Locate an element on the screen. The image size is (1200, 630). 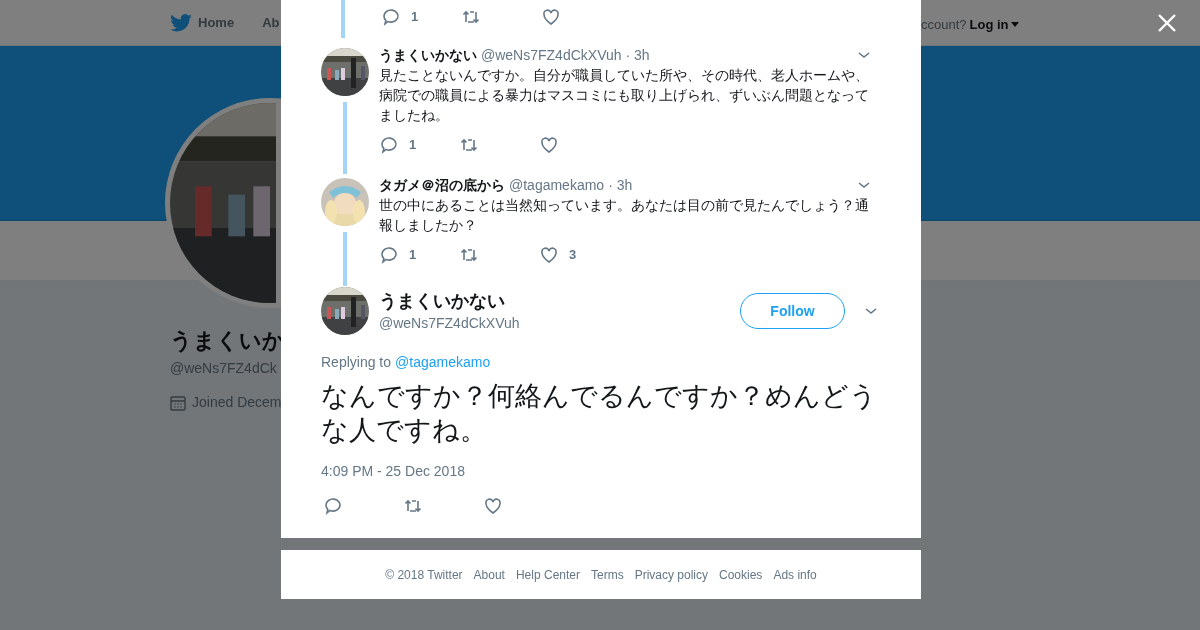
footer-link: Terms is located at coordinates (607, 574).